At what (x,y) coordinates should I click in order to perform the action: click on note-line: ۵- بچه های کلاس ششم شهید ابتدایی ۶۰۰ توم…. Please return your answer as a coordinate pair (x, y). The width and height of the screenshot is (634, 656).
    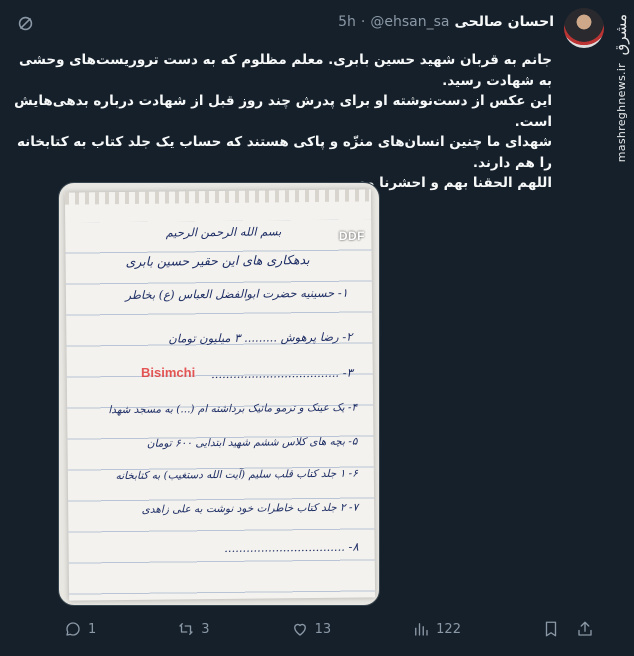
    Looking at the image, I should click on (252, 442).